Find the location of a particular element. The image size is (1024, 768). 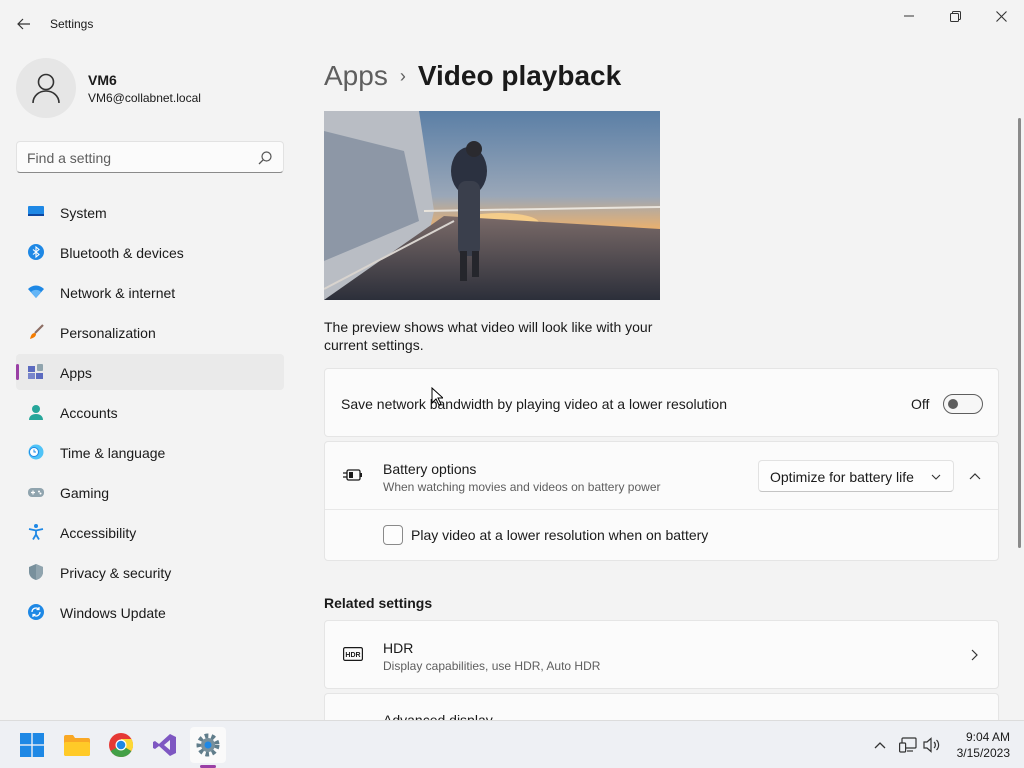

sidebar-item-apps: Apps is located at coordinates (150, 372).